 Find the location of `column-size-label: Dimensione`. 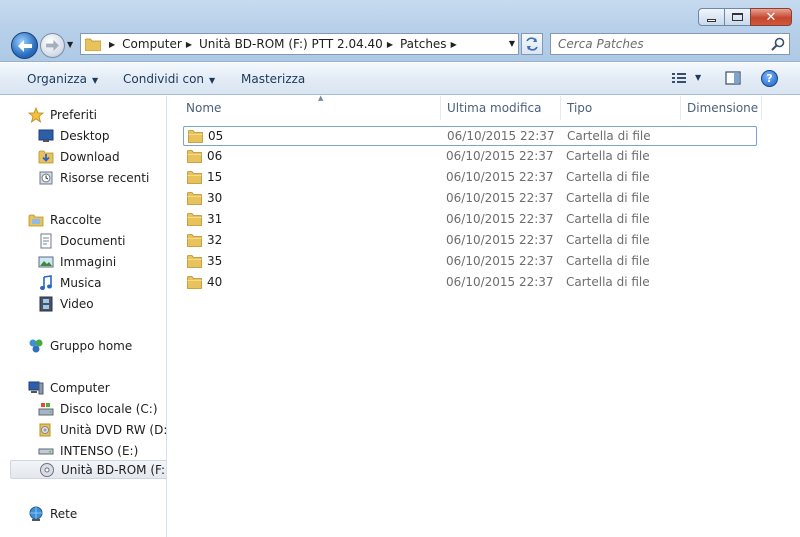

column-size-label: Dimensione is located at coordinates (723, 108).